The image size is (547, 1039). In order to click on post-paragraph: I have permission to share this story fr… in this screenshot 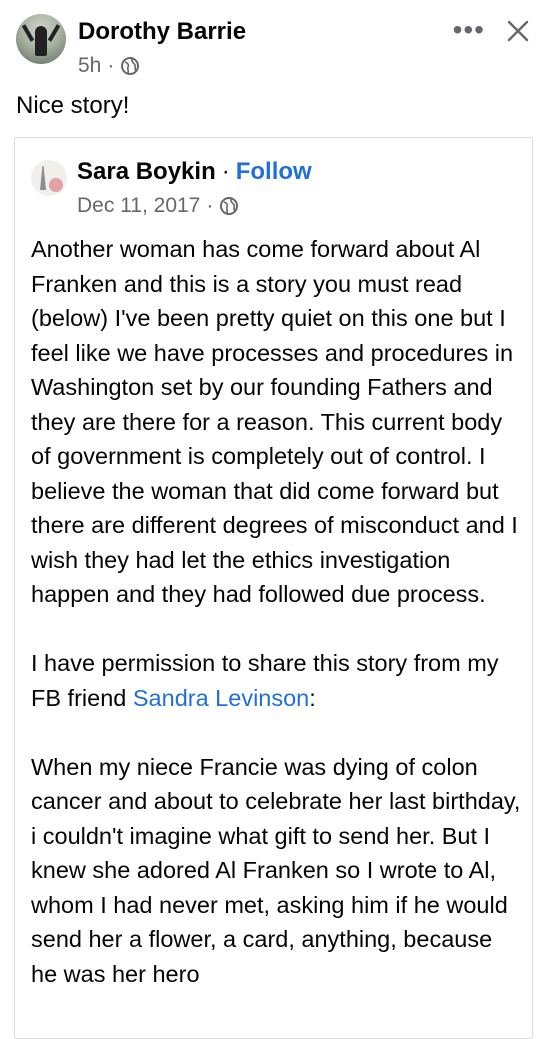, I will do `click(276, 680)`.